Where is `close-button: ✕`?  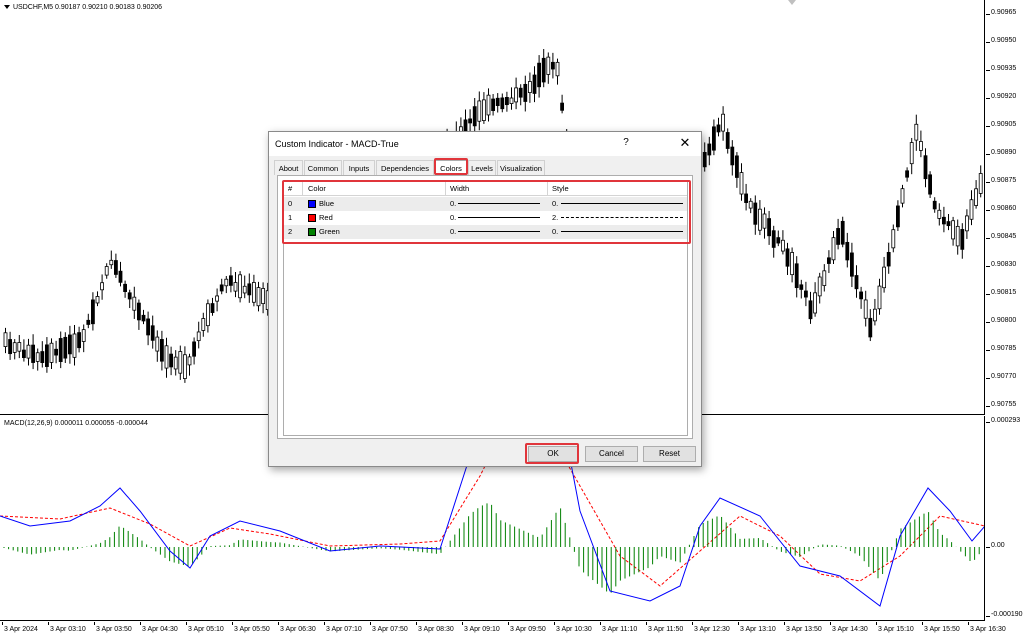
close-button: ✕ is located at coordinates (685, 143).